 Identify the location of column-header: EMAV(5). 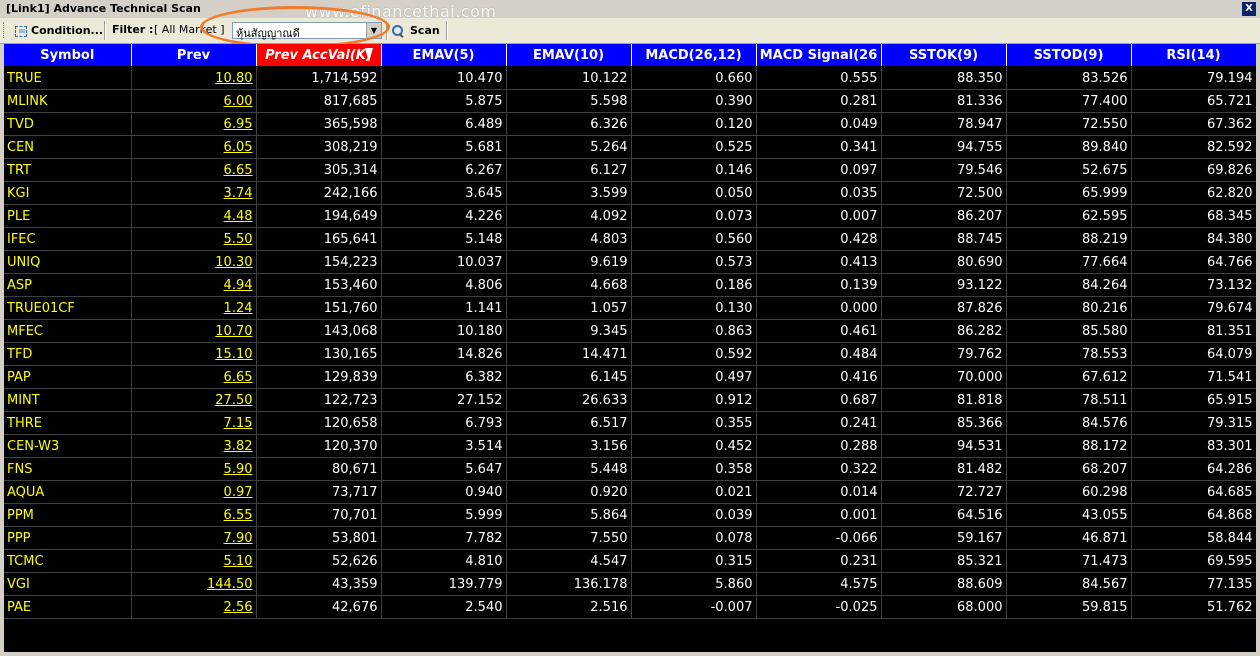
(444, 55).